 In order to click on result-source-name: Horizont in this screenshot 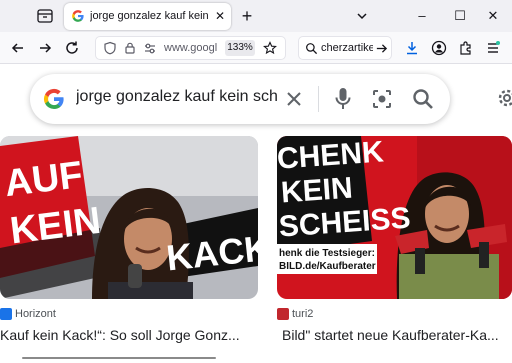, I will do `click(35, 314)`.